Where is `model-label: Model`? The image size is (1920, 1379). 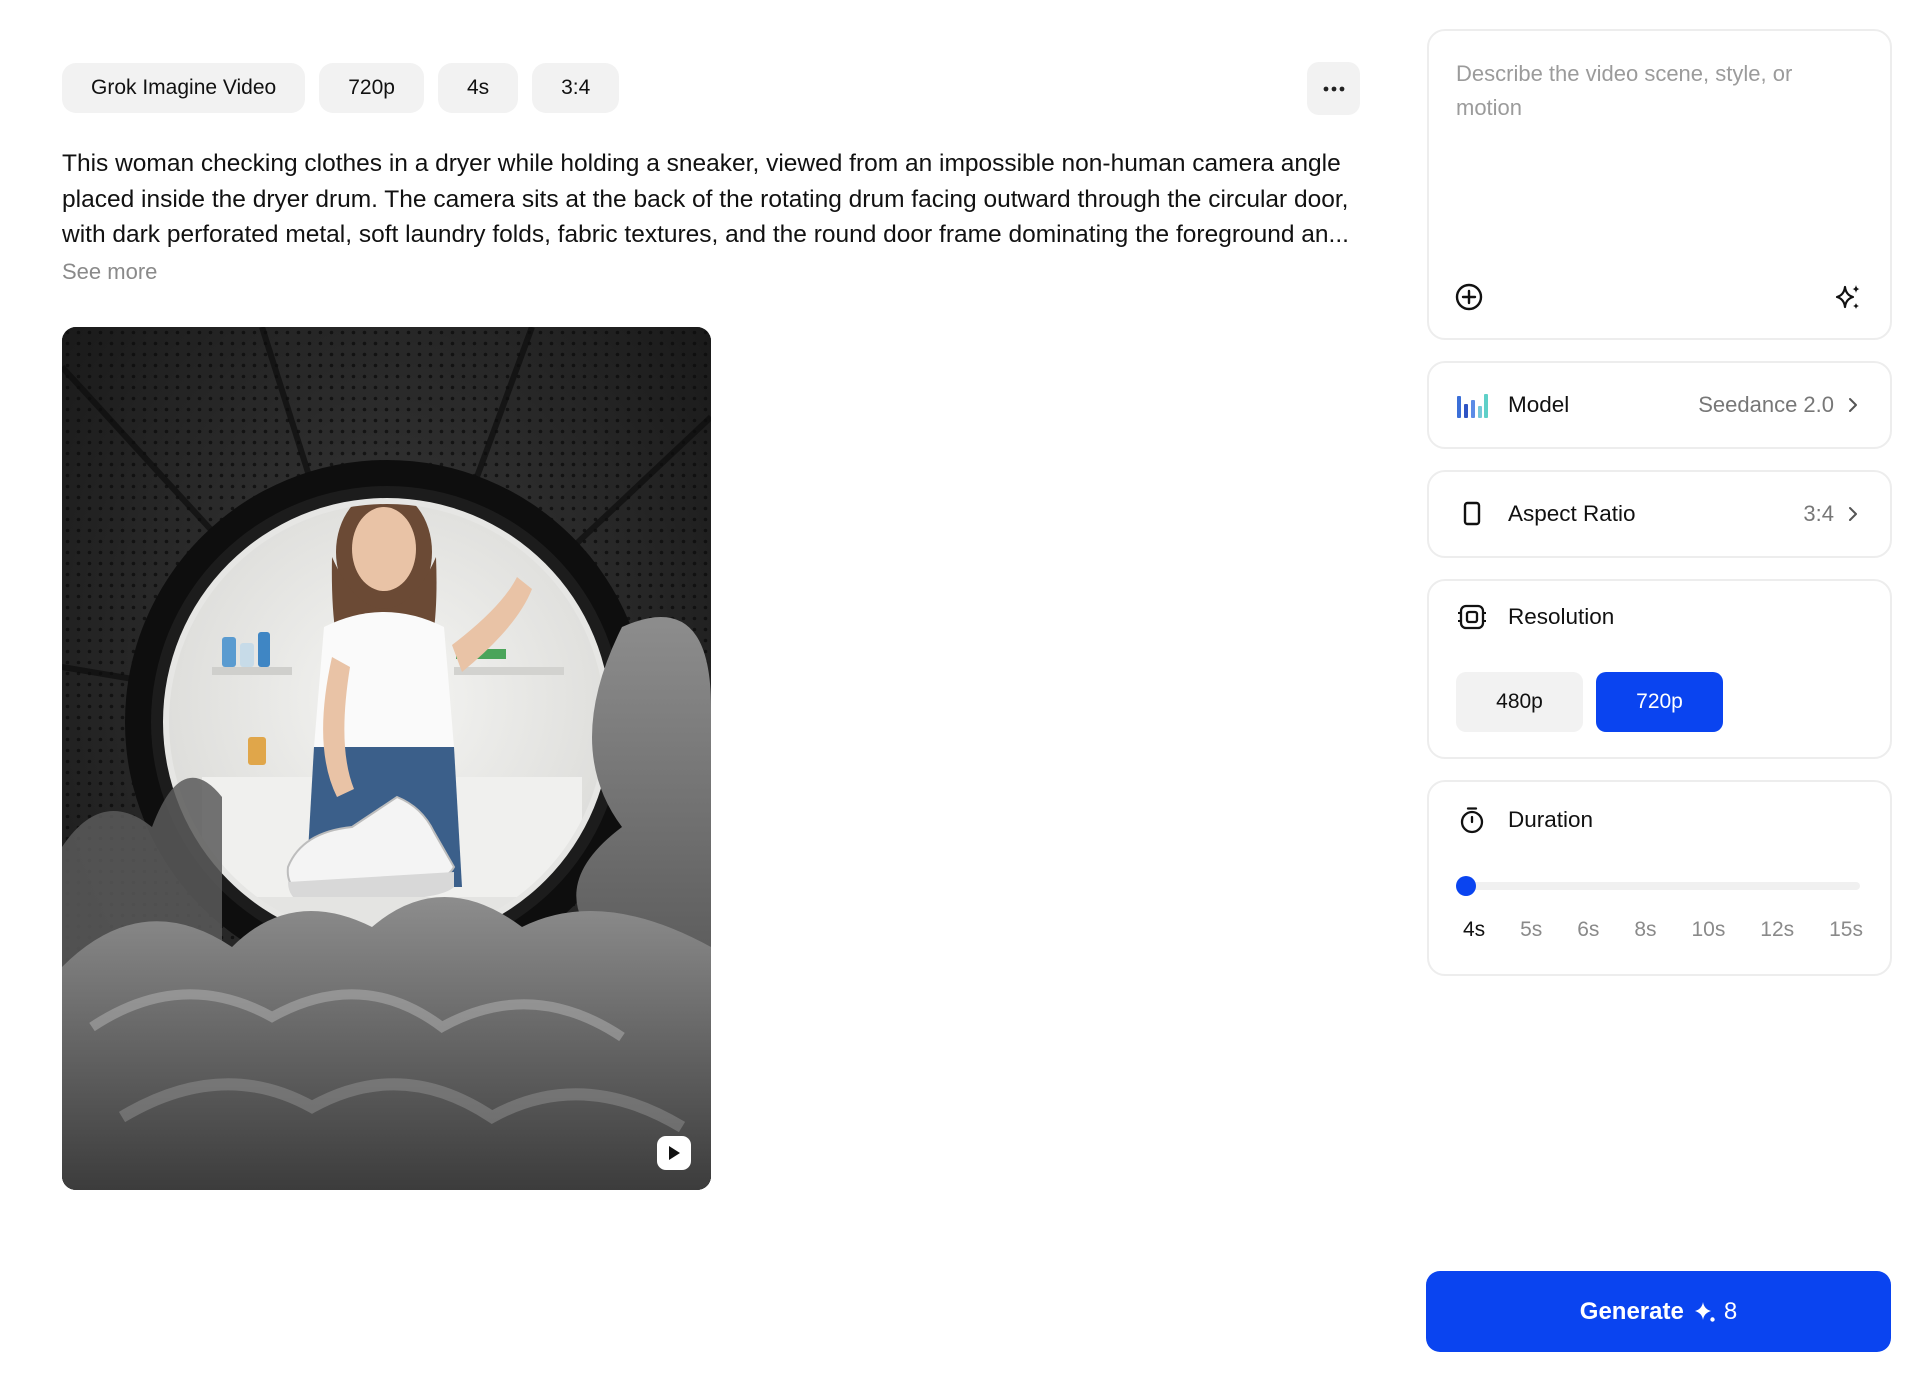
model-label: Model is located at coordinates (1539, 404).